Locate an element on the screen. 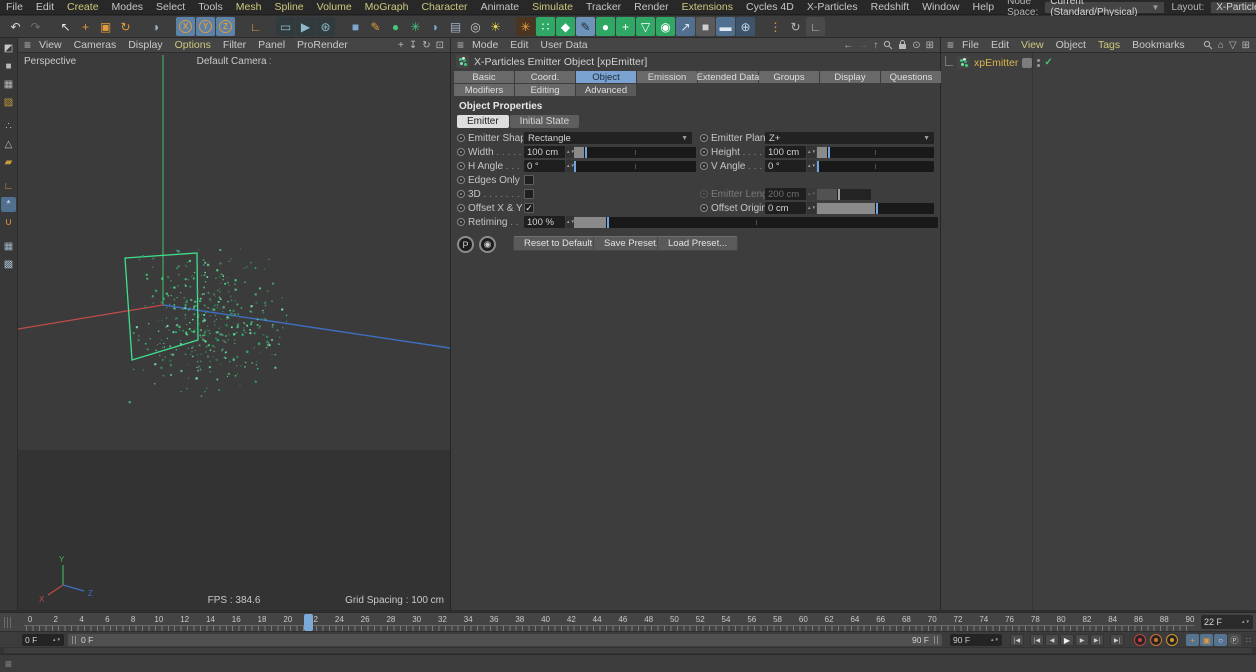 The width and height of the screenshot is (1256, 672). floor-sky-icon: ▤ is located at coordinates (455, 26).